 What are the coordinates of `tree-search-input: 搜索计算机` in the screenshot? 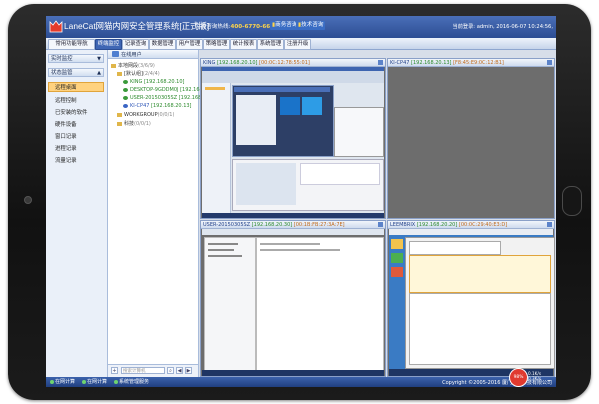 It's located at (143, 370).